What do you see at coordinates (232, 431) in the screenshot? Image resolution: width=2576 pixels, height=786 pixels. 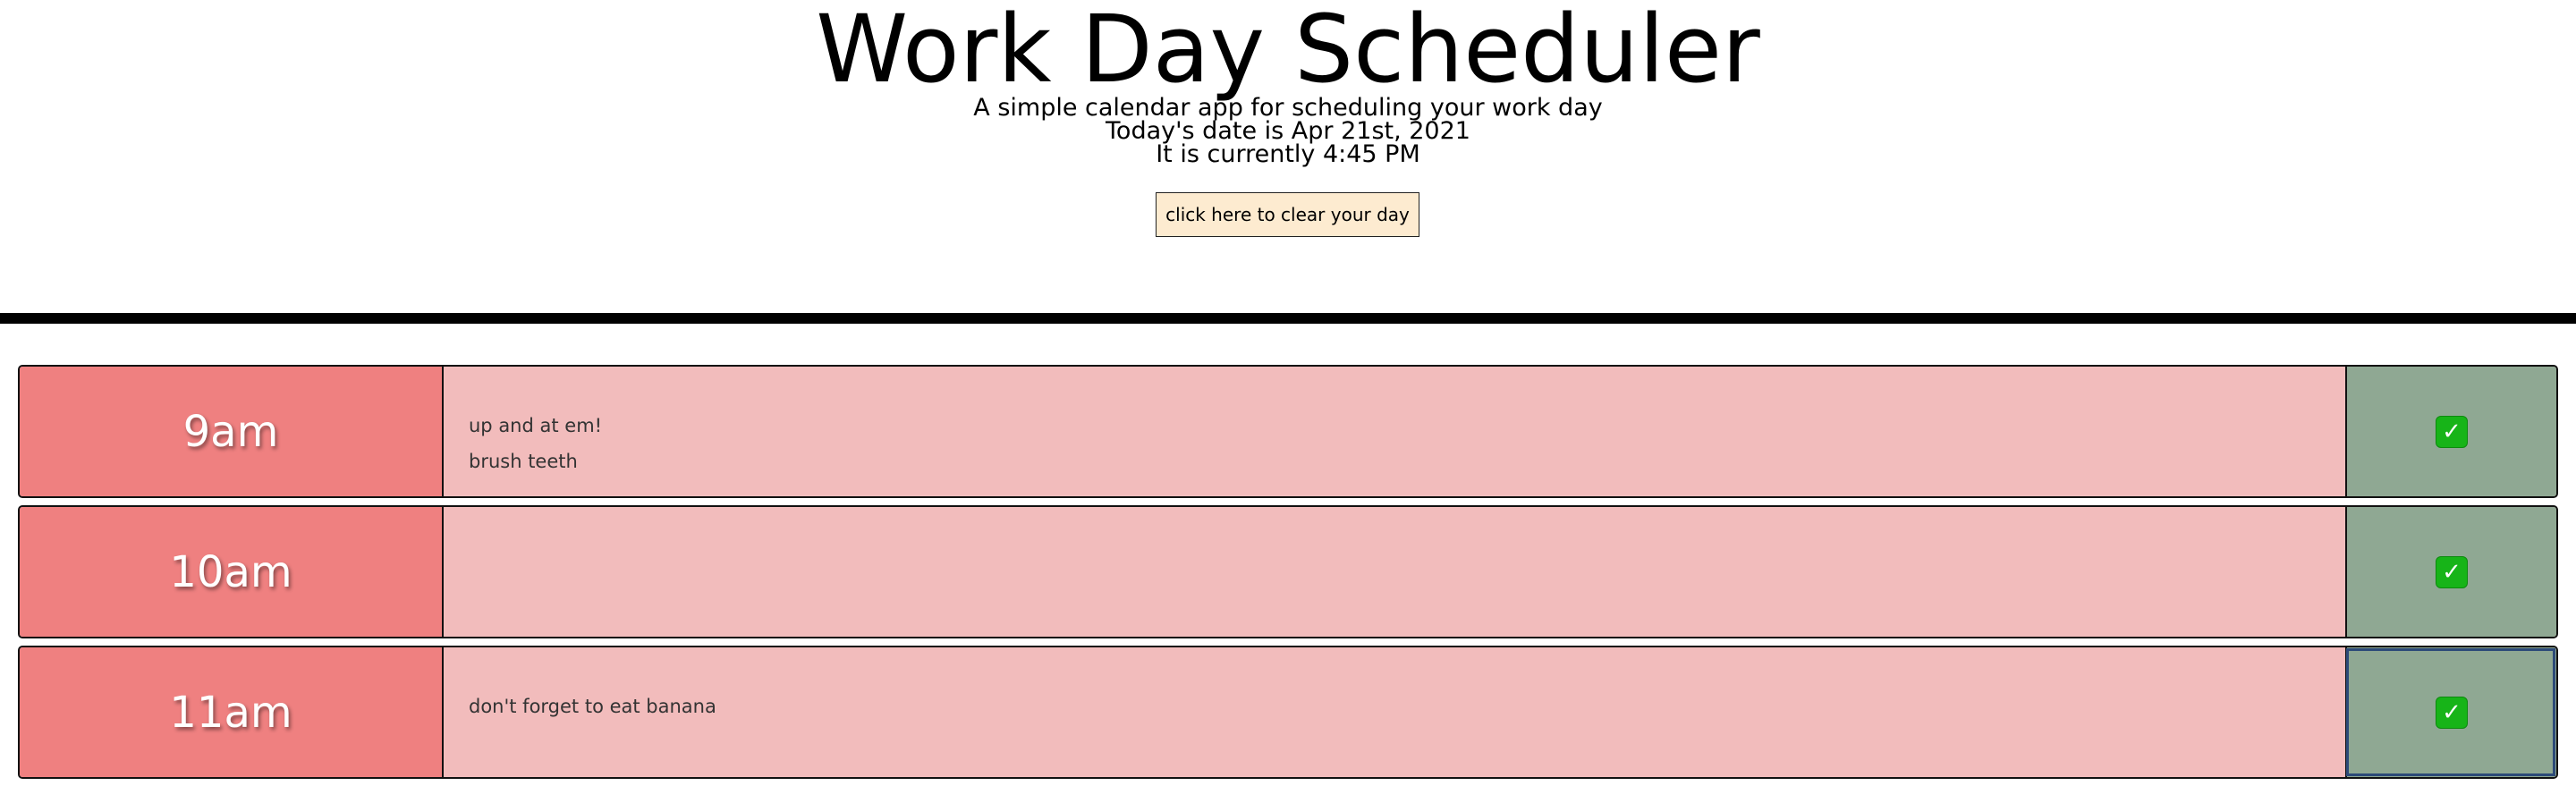 I see `hour-label: 9am` at bounding box center [232, 431].